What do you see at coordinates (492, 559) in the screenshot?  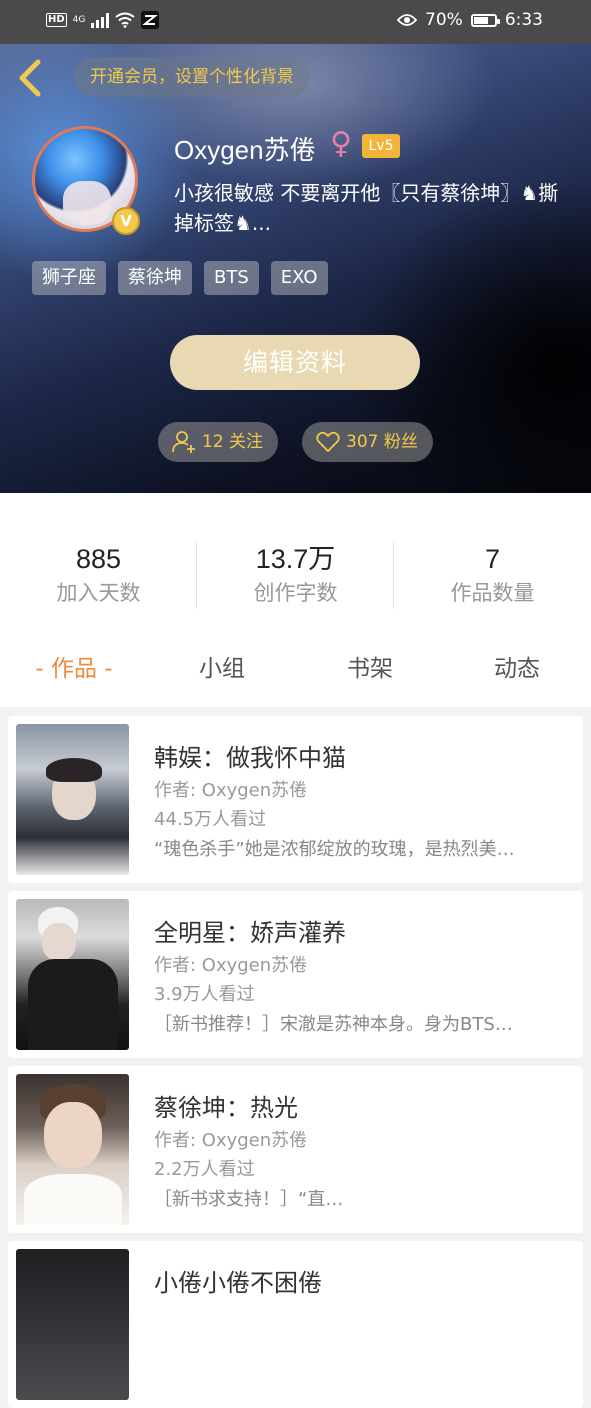 I see `stat-value: 7` at bounding box center [492, 559].